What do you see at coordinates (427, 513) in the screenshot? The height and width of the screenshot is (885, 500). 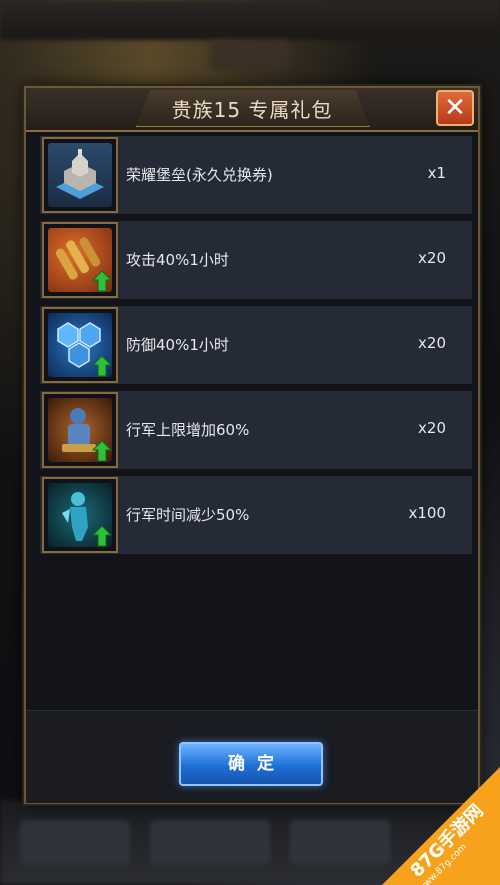 I see `reward-quantity: x100` at bounding box center [427, 513].